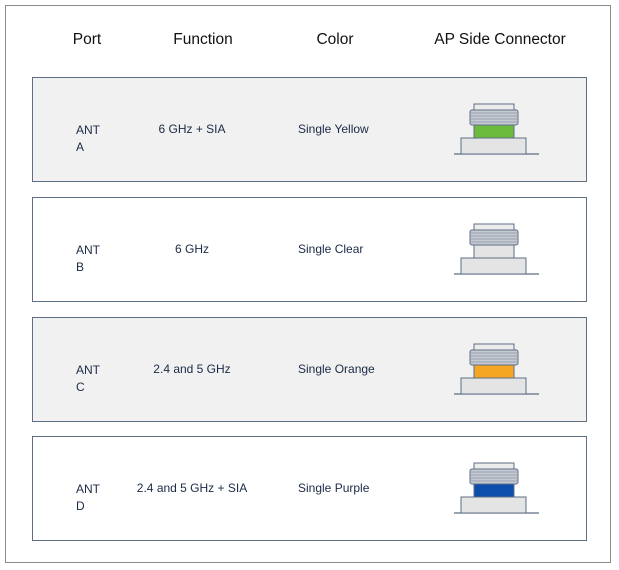  What do you see at coordinates (192, 249) in the screenshot?
I see `function-cell: 6 GHz` at bounding box center [192, 249].